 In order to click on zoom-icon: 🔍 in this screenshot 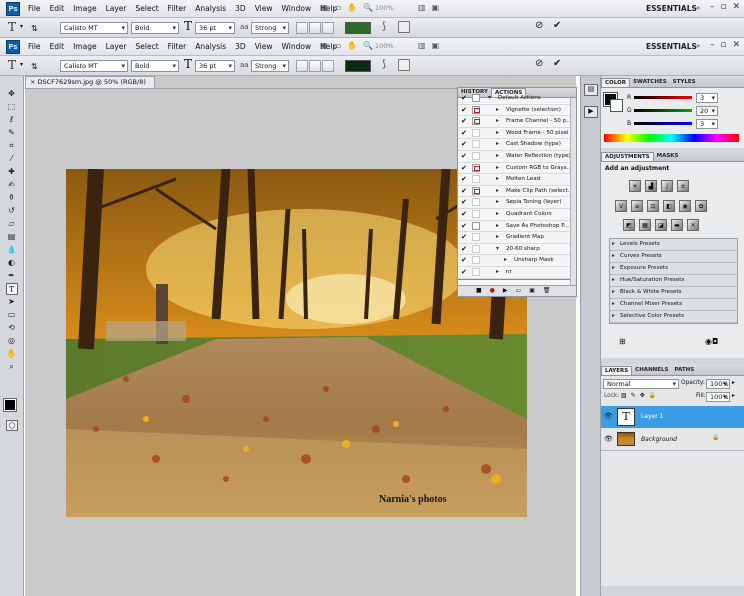, I will do `click(368, 45)`.